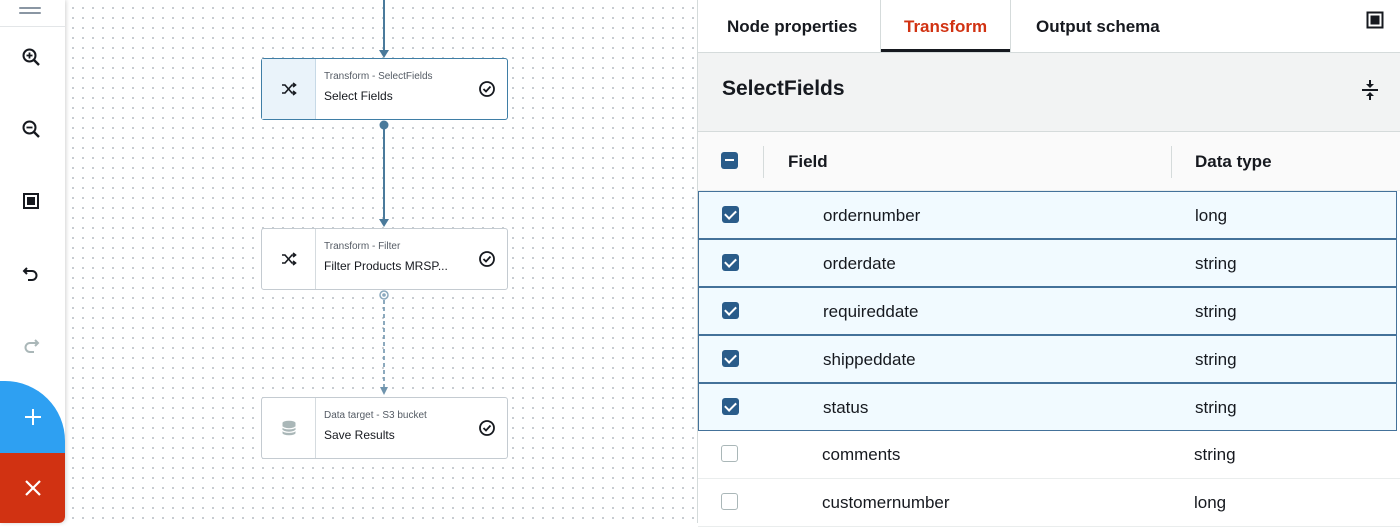 This screenshot has height=527, width=1400. What do you see at coordinates (1049, 455) in the screenshot?
I see `table-row: comments string` at bounding box center [1049, 455].